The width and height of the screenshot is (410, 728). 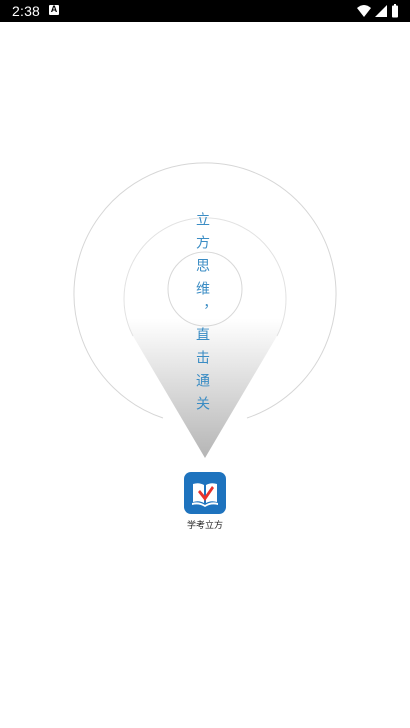 I want to click on book-logo-icon, so click(x=205, y=495).